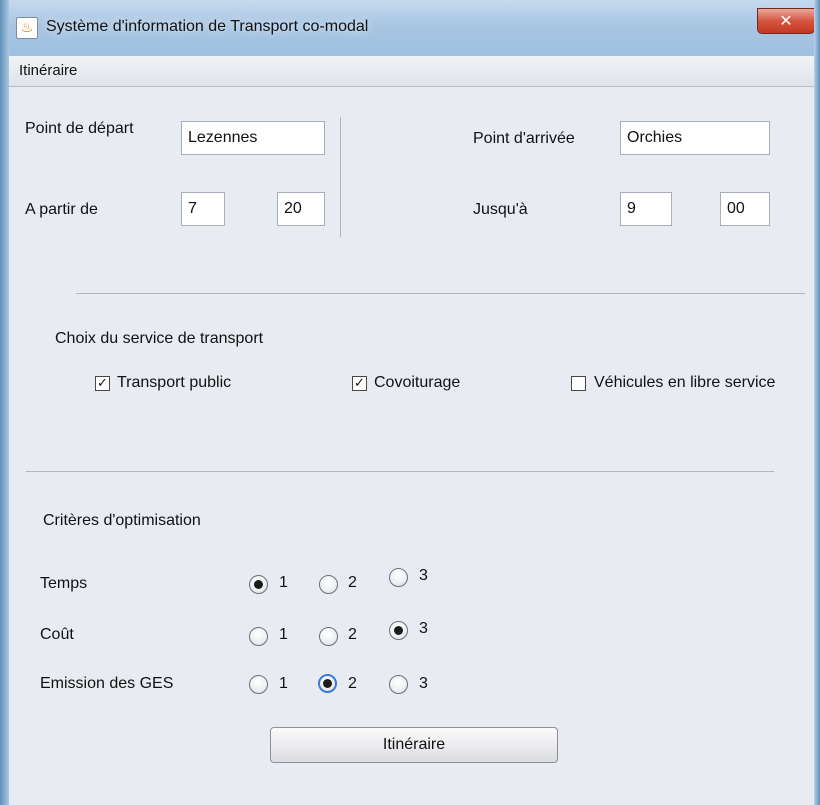  I want to click on from-label: A partir de, so click(61, 209).